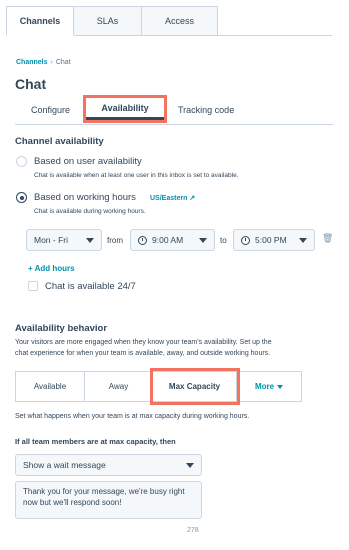  I want to click on option-working-hours-label: Based on working hours, so click(85, 197).